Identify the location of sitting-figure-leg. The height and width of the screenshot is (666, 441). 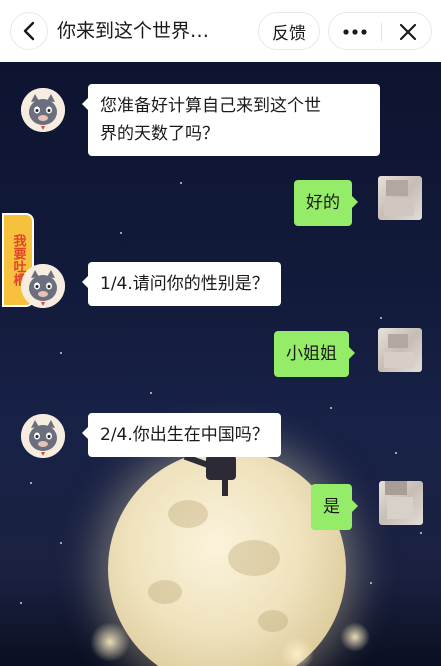
(225, 485).